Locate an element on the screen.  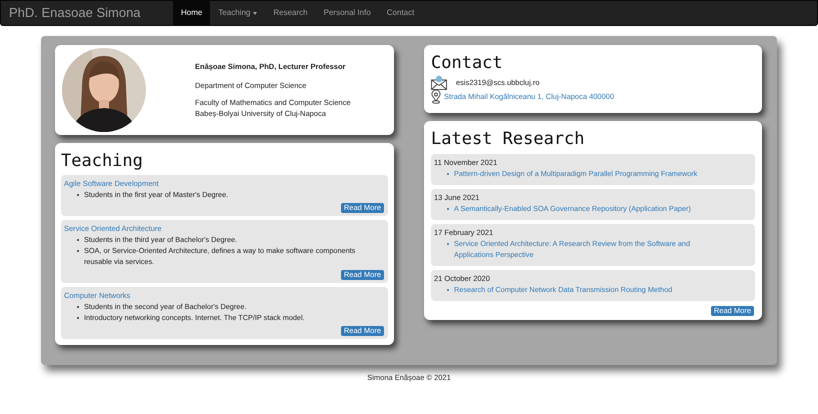
nav-link: Teaching is located at coordinates (238, 13).